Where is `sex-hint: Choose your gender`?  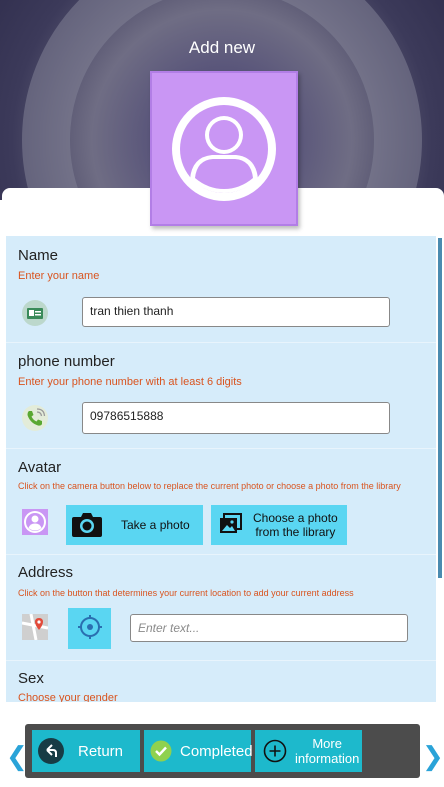
sex-hint: Choose your gender is located at coordinates (68, 697).